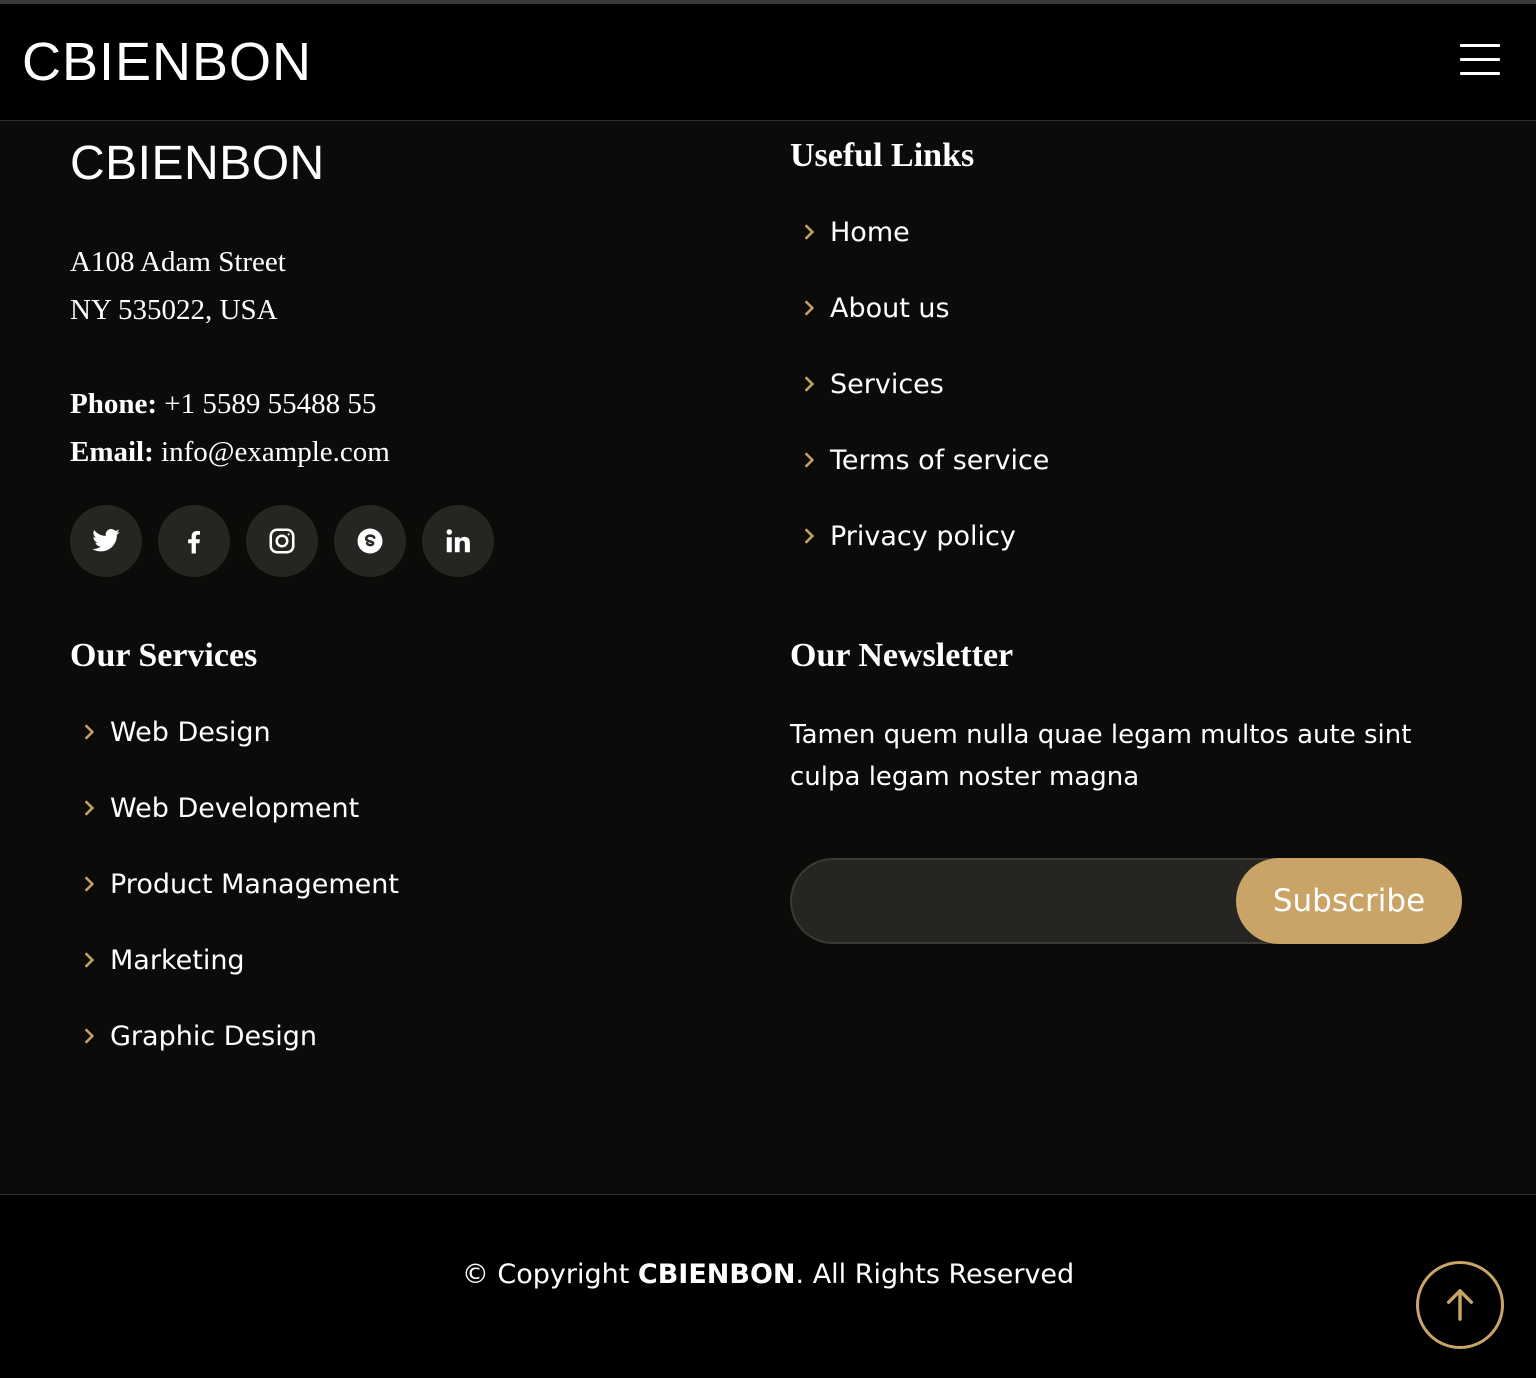 This screenshot has width=1536, height=1378. What do you see at coordinates (890, 308) in the screenshot?
I see `link-label: About us` at bounding box center [890, 308].